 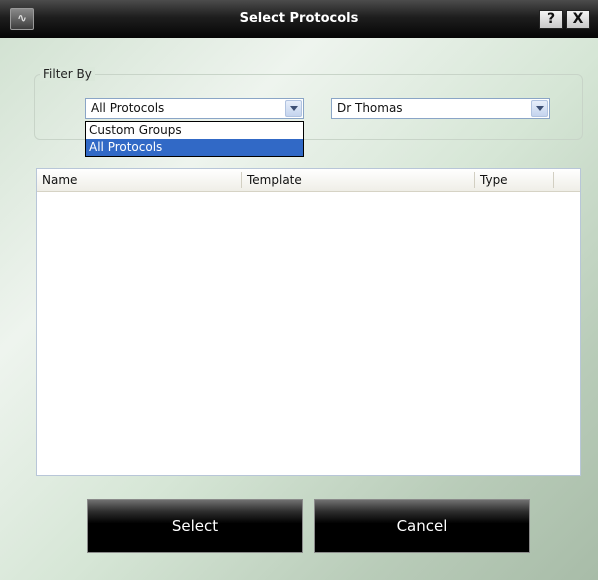 What do you see at coordinates (128, 108) in the screenshot?
I see `protocol-filter-value: All Protocols` at bounding box center [128, 108].